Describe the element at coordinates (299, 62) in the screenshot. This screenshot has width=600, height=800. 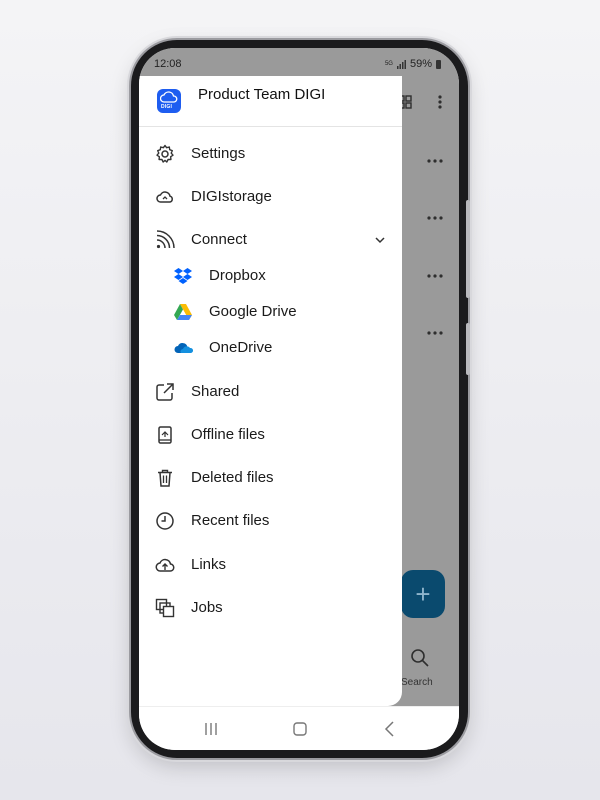
I see `status-bar: 12:08 5G 59%` at that location.